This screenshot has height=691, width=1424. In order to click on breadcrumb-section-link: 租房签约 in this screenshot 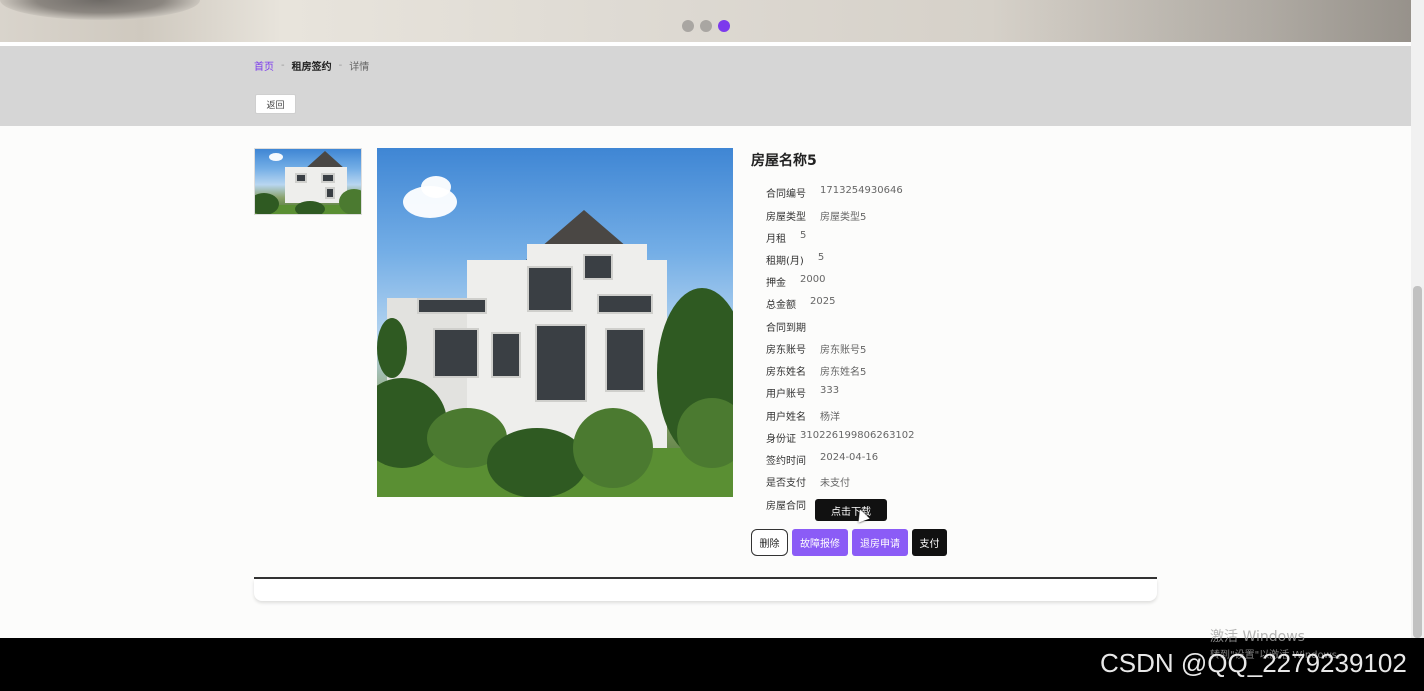, I will do `click(312, 65)`.